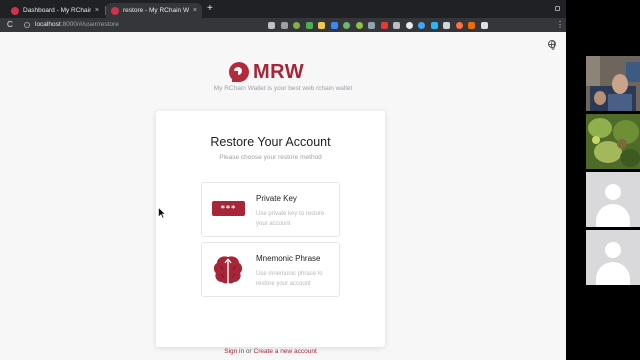  I want to click on github-icon, so click(409, 25).